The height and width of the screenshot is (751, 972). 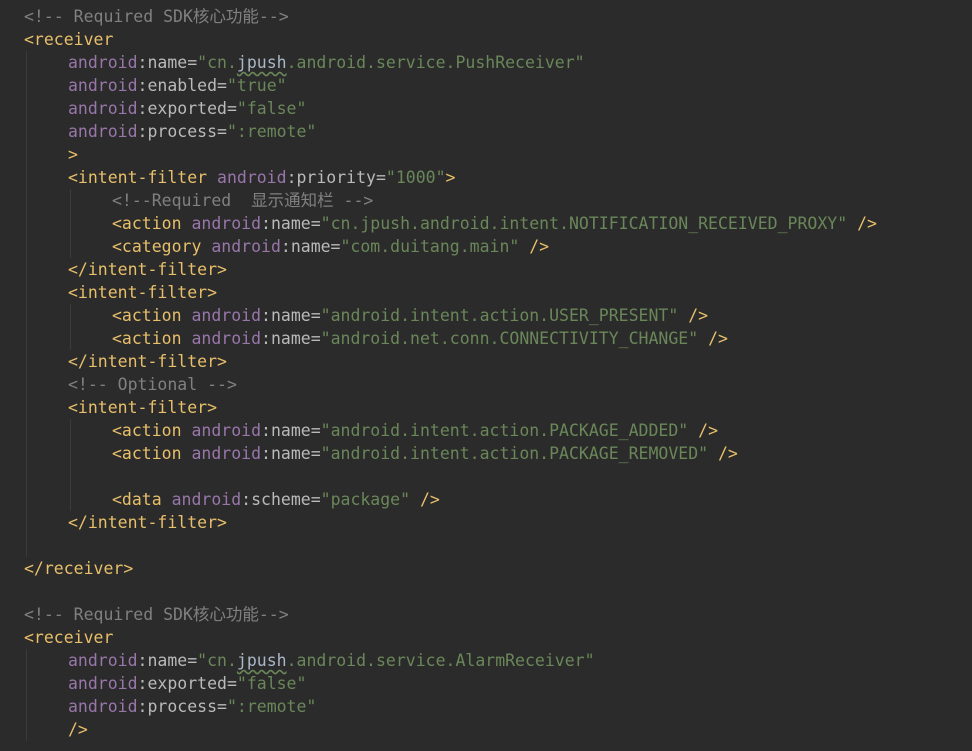 What do you see at coordinates (143, 177) in the screenshot?
I see `code-token-tag: <intent-filter` at bounding box center [143, 177].